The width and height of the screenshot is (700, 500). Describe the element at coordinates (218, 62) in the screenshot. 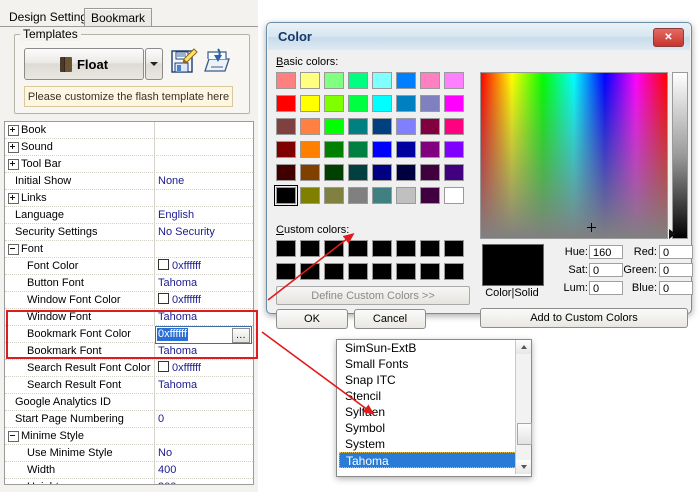

I see `import-template-icon` at that location.